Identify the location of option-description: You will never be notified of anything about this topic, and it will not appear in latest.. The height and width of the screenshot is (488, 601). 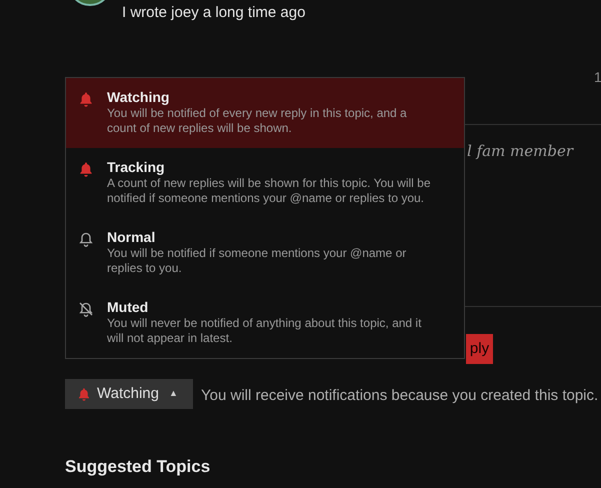
(264, 331).